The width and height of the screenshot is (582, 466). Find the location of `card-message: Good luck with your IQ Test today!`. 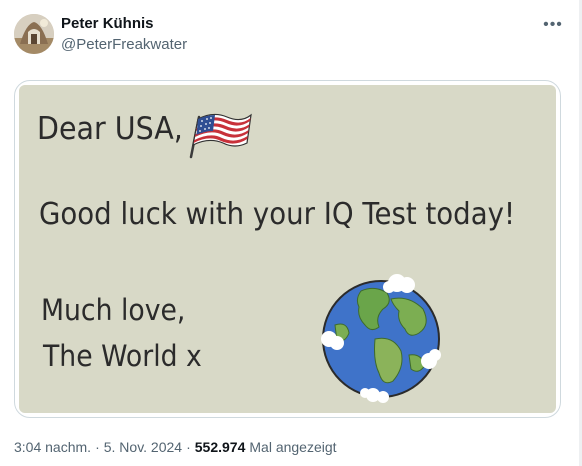

card-message: Good luck with your IQ Test today! is located at coordinates (277, 214).